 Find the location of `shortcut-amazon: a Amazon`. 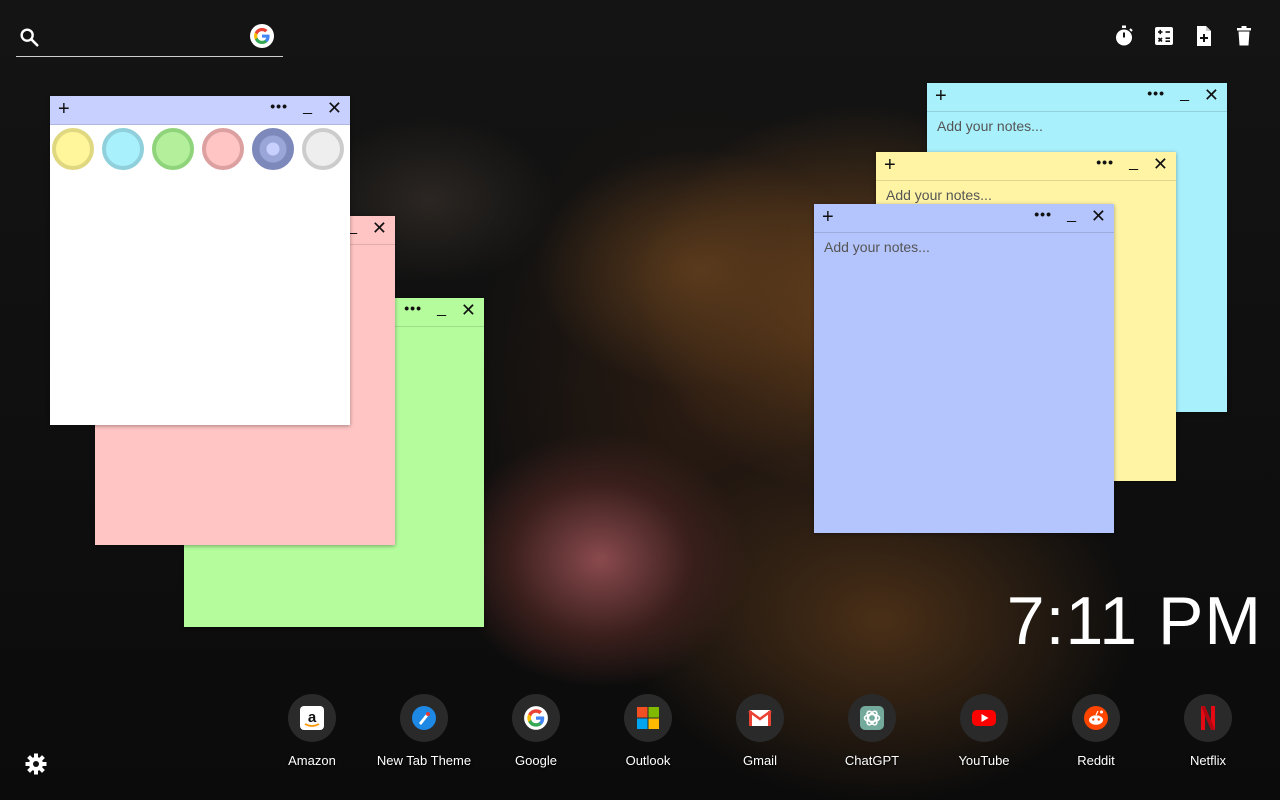

shortcut-amazon: a Amazon is located at coordinates (312, 731).